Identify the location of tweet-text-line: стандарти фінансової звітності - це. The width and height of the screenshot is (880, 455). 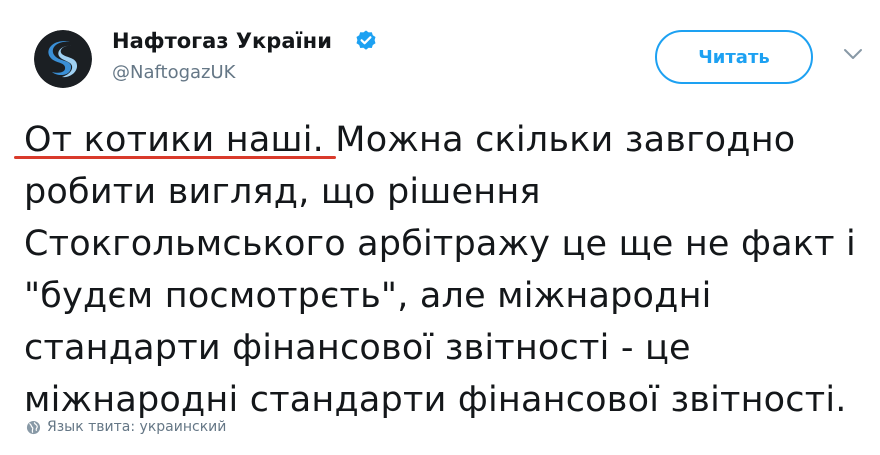
(357, 348).